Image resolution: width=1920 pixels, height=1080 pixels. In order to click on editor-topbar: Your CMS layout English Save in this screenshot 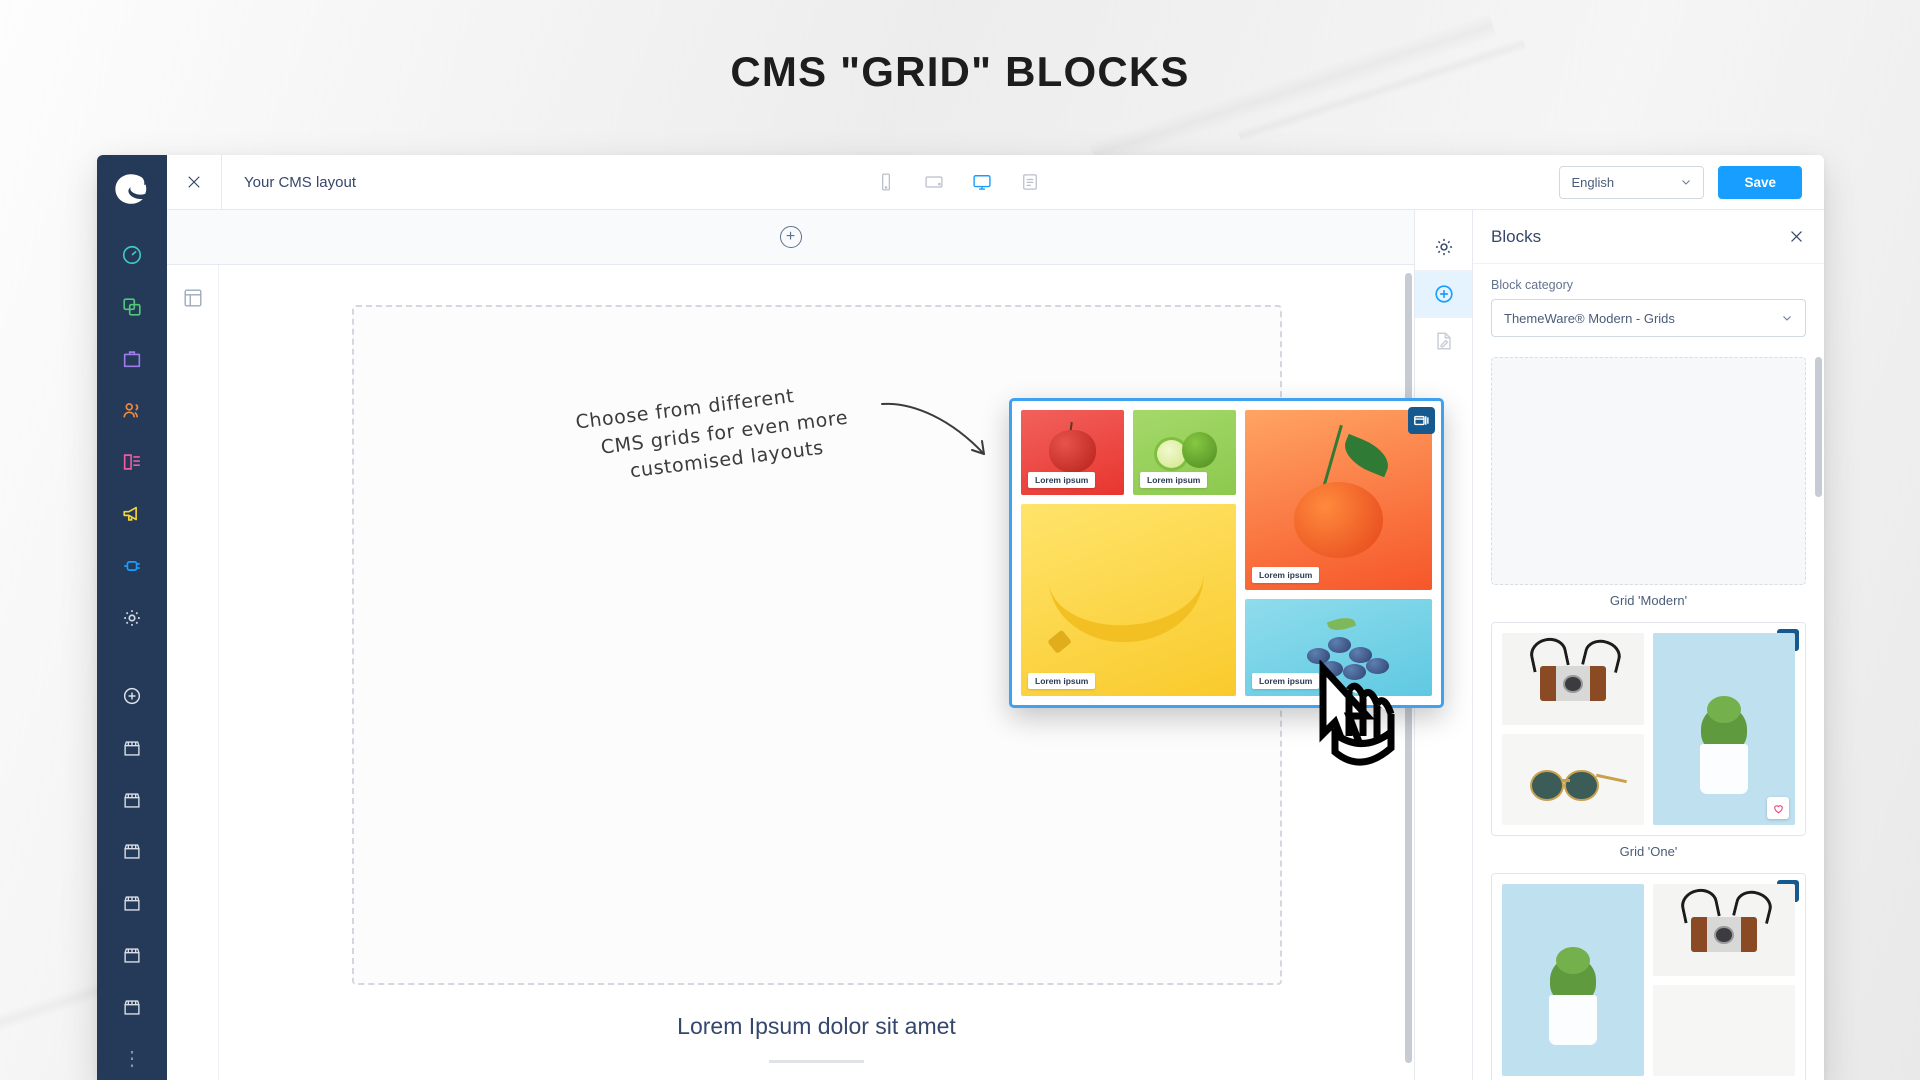, I will do `click(995, 182)`.